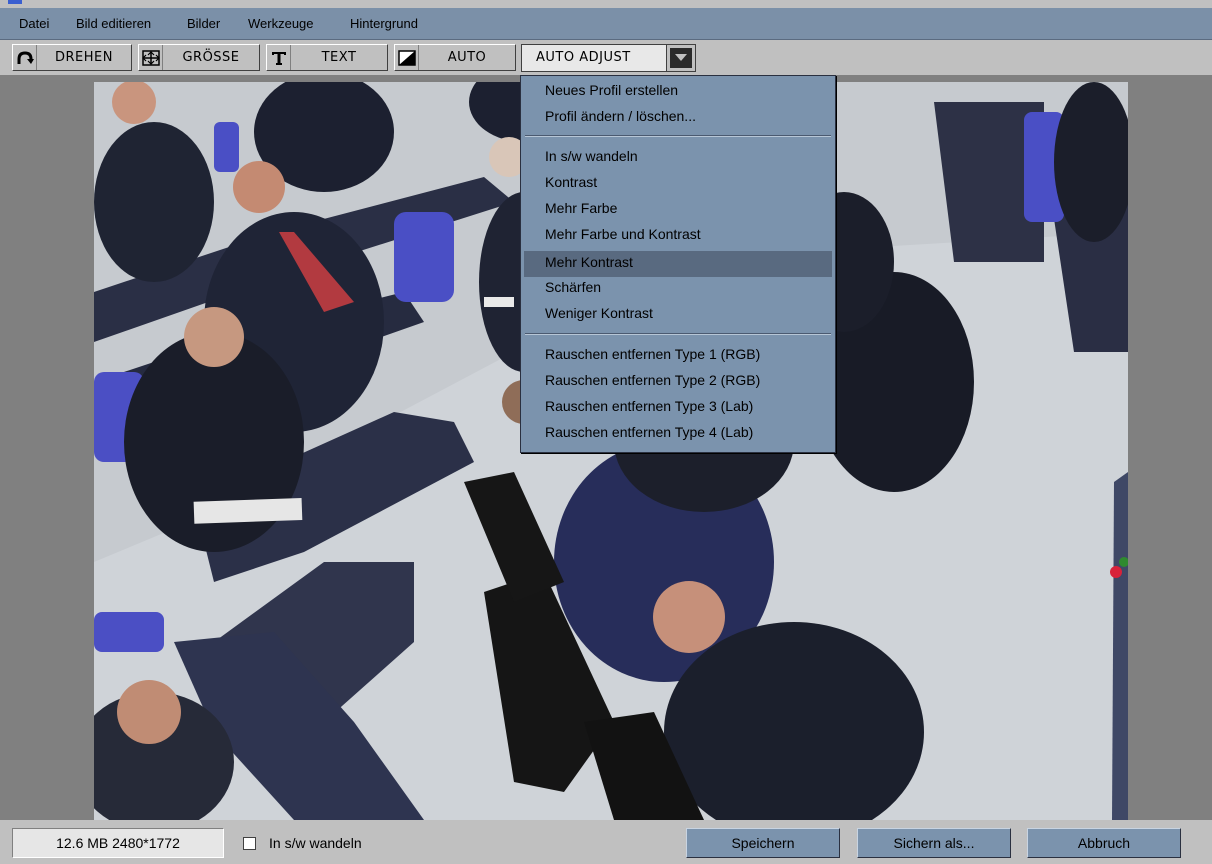 Image resolution: width=1212 pixels, height=864 pixels. I want to click on text-button: TEXT, so click(327, 57).